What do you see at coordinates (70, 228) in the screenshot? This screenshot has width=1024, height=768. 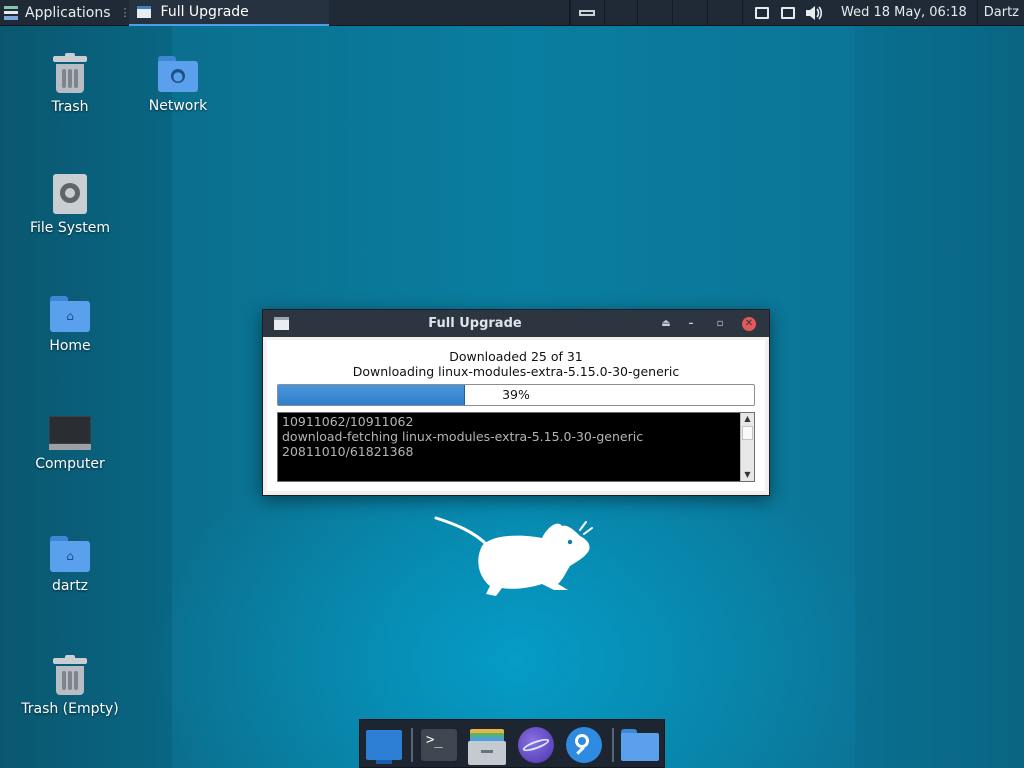 I see `desktop-icon-label: File System` at bounding box center [70, 228].